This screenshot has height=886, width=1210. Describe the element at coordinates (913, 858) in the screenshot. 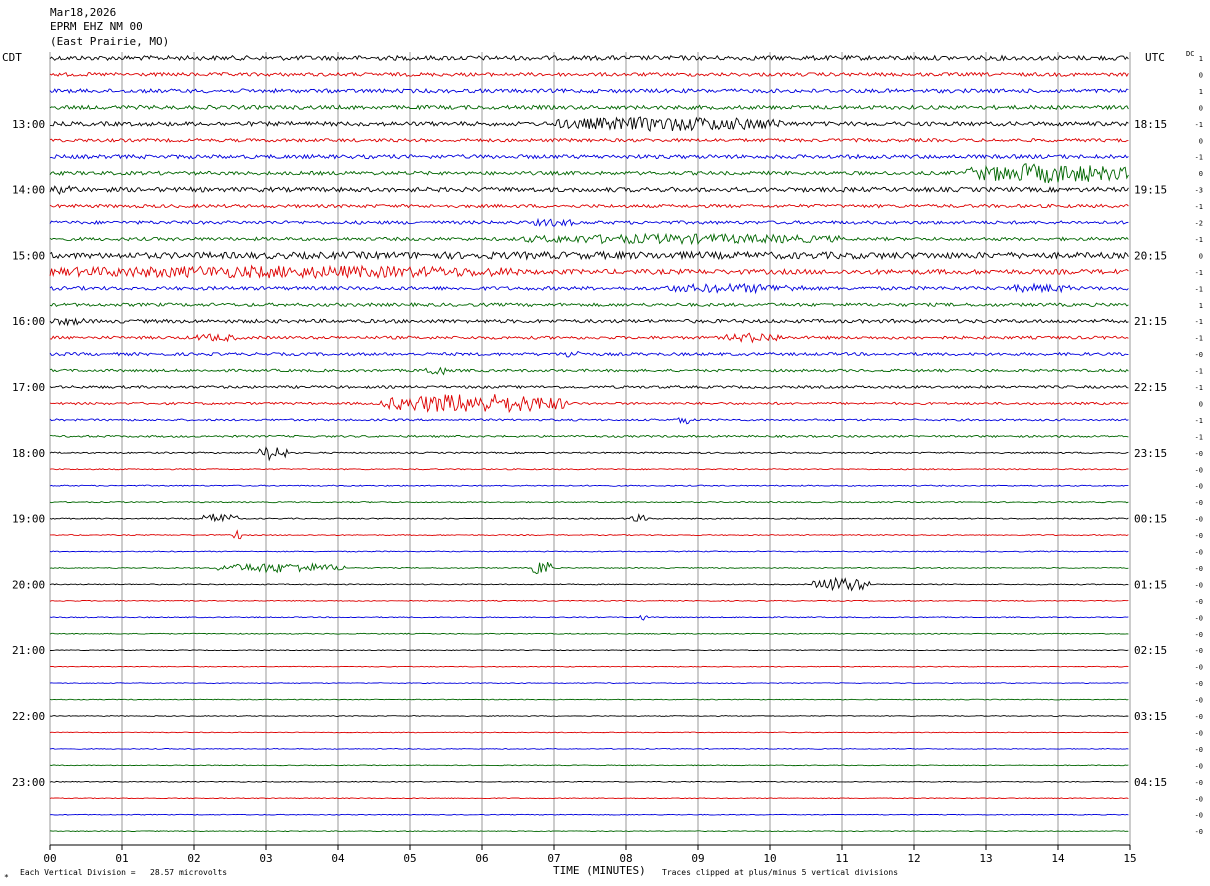

I see `x-tick-label: 12` at that location.